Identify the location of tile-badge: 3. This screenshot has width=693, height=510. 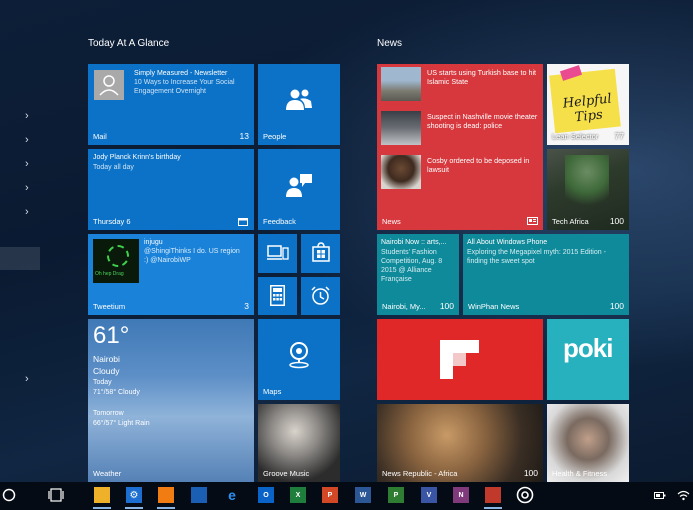
(246, 306).